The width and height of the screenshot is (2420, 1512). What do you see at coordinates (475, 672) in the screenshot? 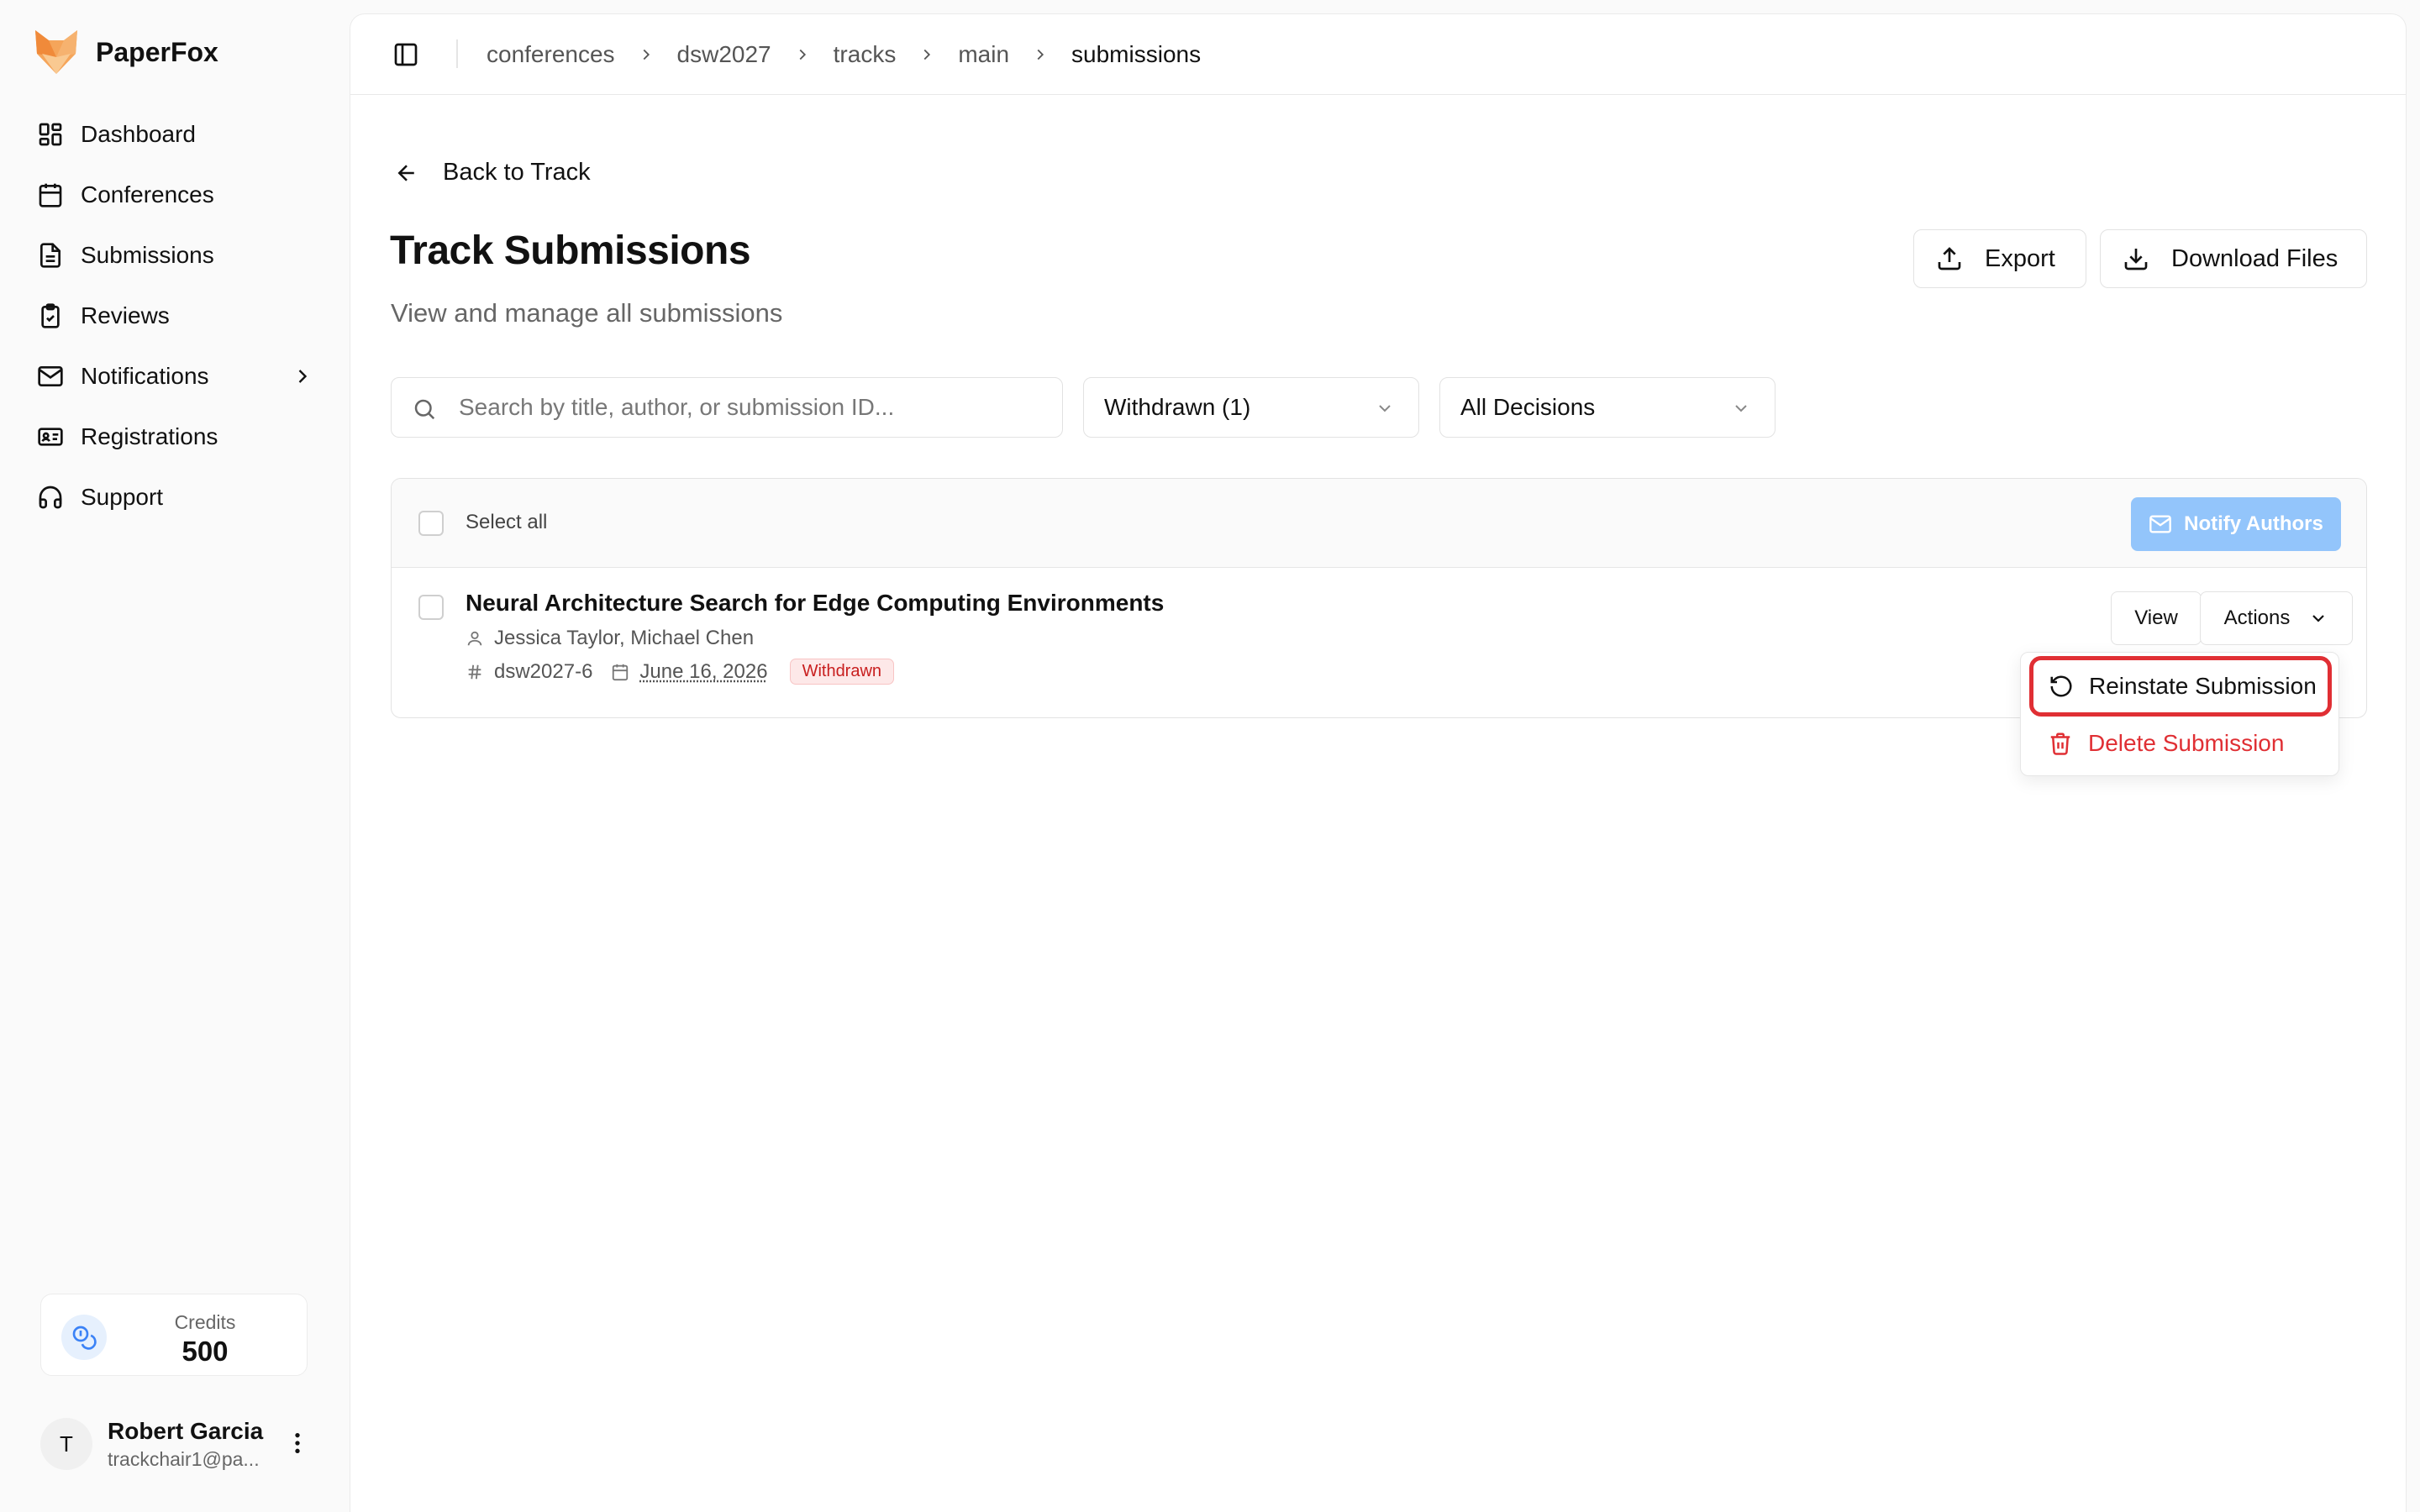
I see `hash-icon` at bounding box center [475, 672].